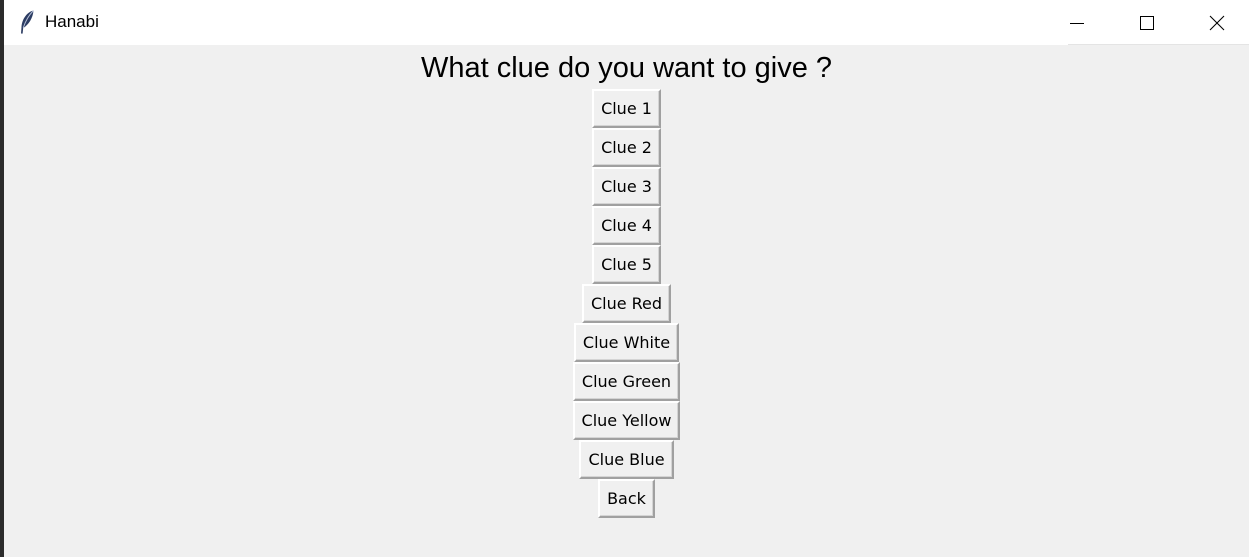  I want to click on maximize-button, so click(1147, 22).